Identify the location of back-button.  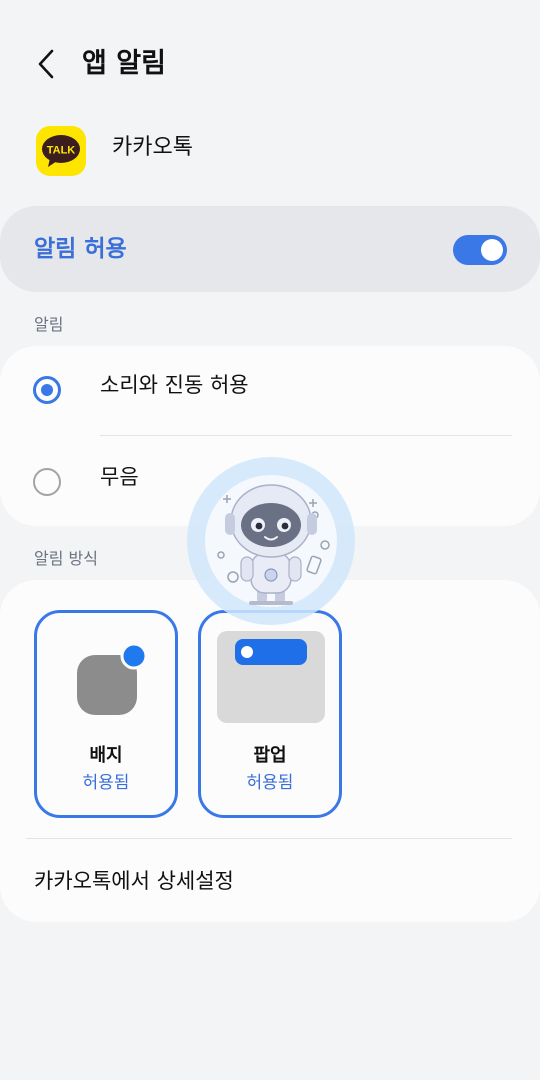
(46, 64).